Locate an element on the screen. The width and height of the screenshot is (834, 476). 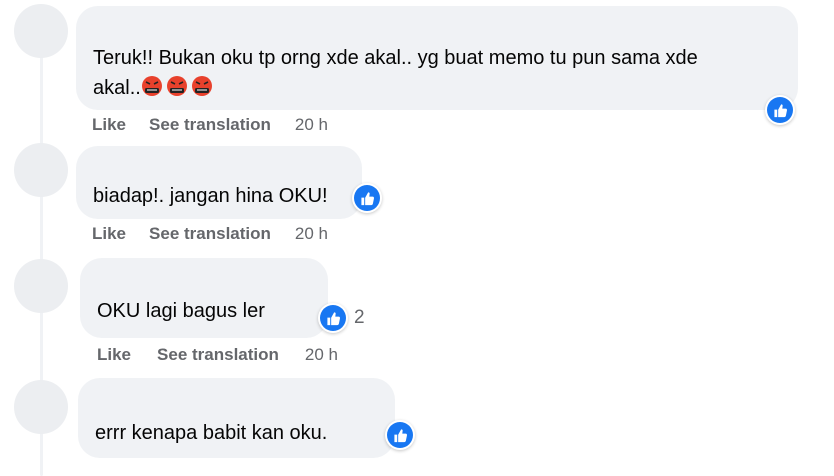
comment-text: errr kenapa babit kan oku. is located at coordinates (211, 433).